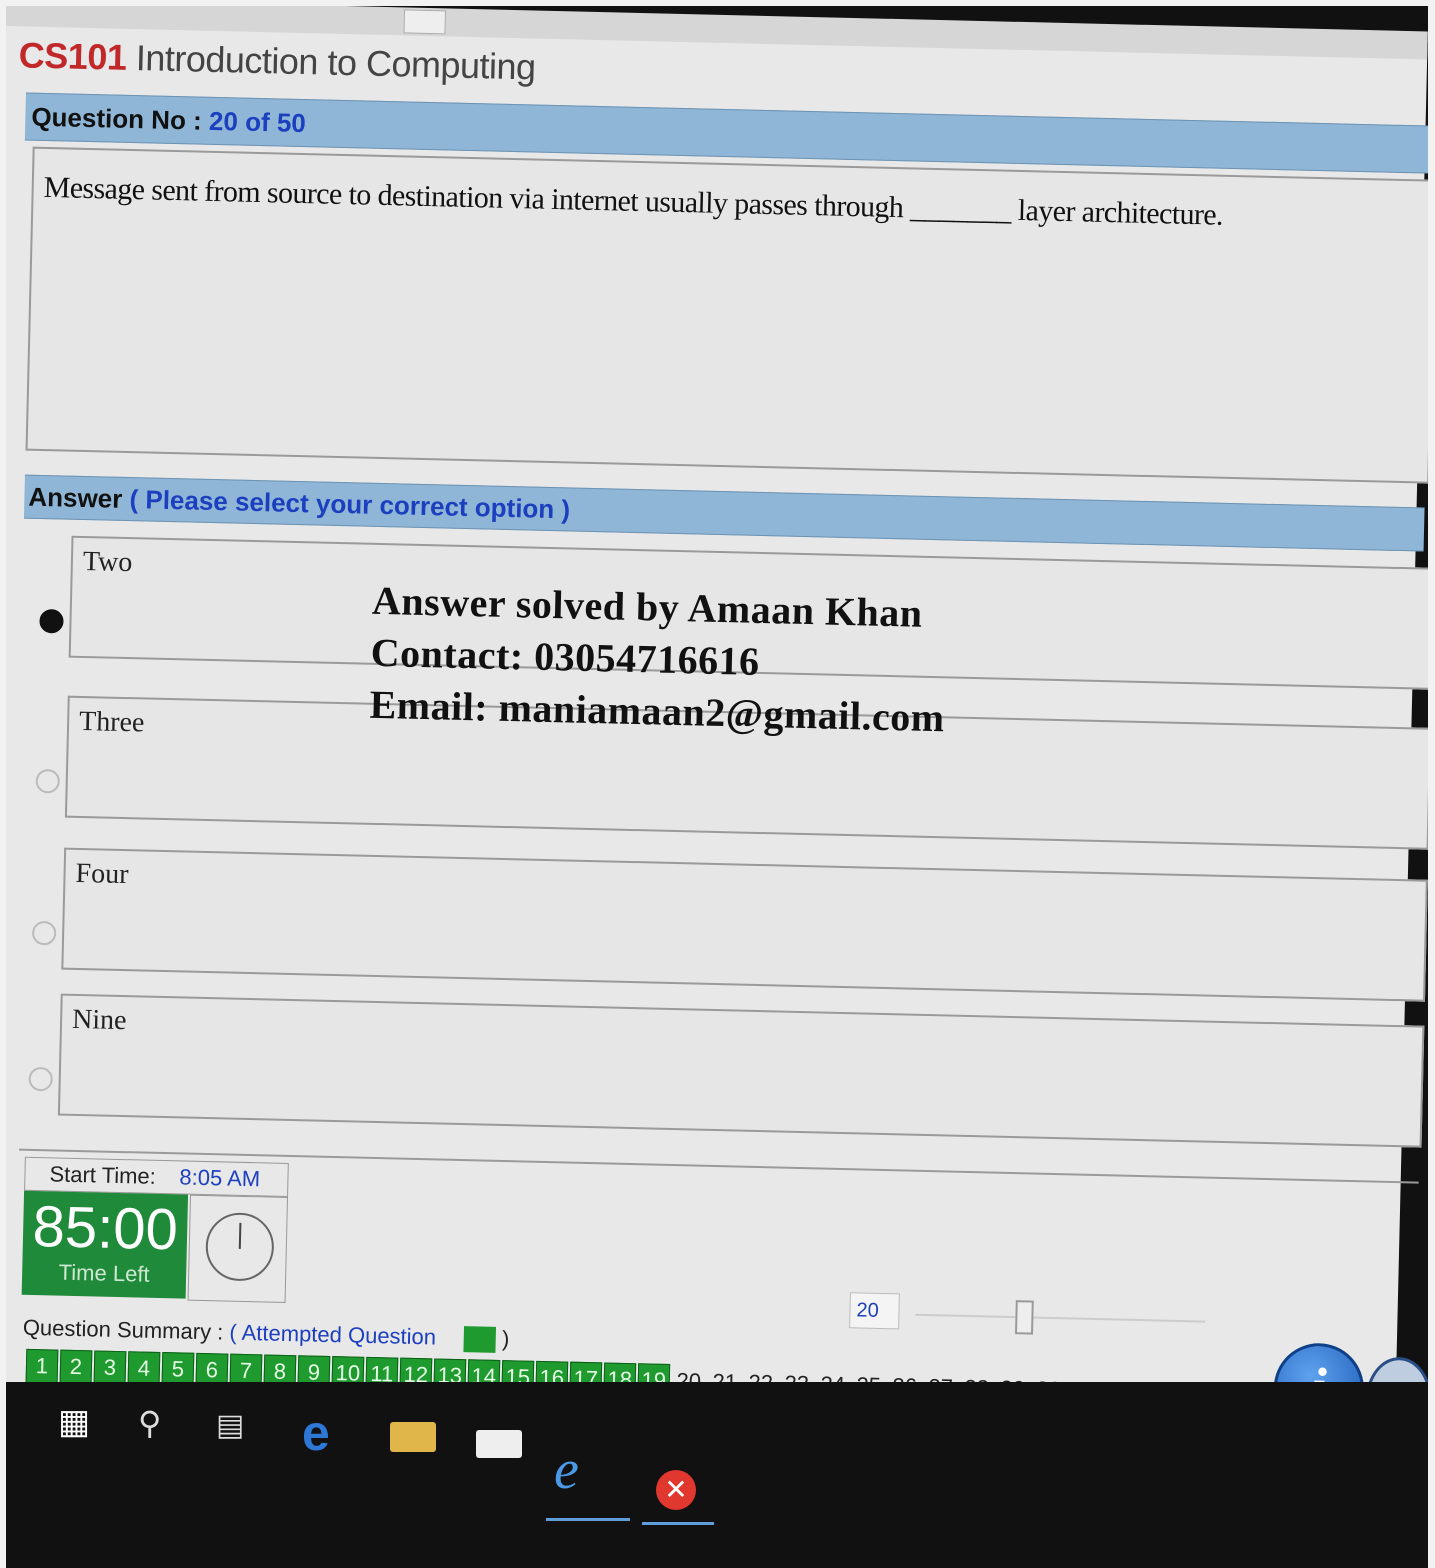 The image size is (1435, 1568). What do you see at coordinates (44, 933) in the screenshot?
I see `option-radio-four` at bounding box center [44, 933].